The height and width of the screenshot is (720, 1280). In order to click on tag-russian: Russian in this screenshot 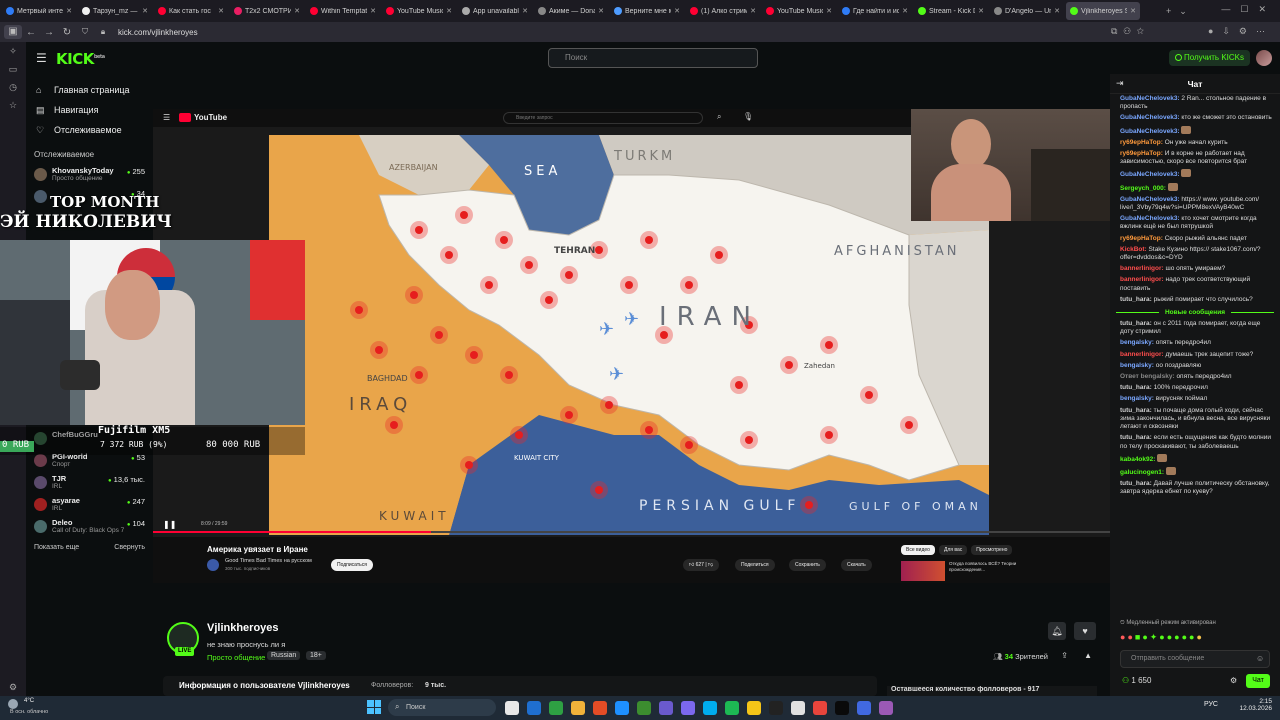, I will do `click(284, 655)`.